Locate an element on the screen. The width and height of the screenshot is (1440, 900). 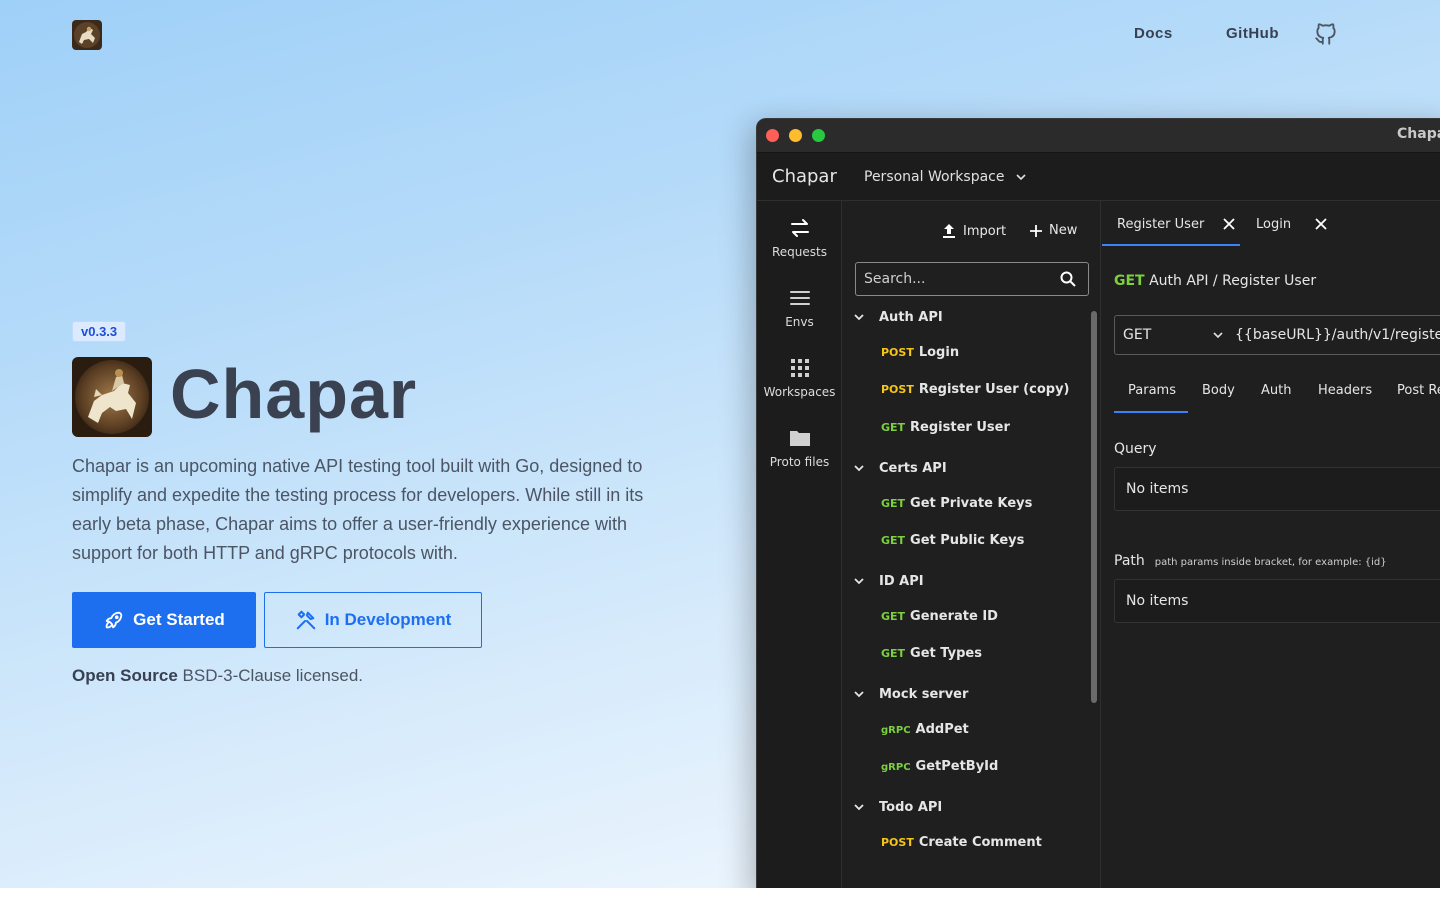
license-detail: BSD-3-Clause licensed. is located at coordinates (270, 675).